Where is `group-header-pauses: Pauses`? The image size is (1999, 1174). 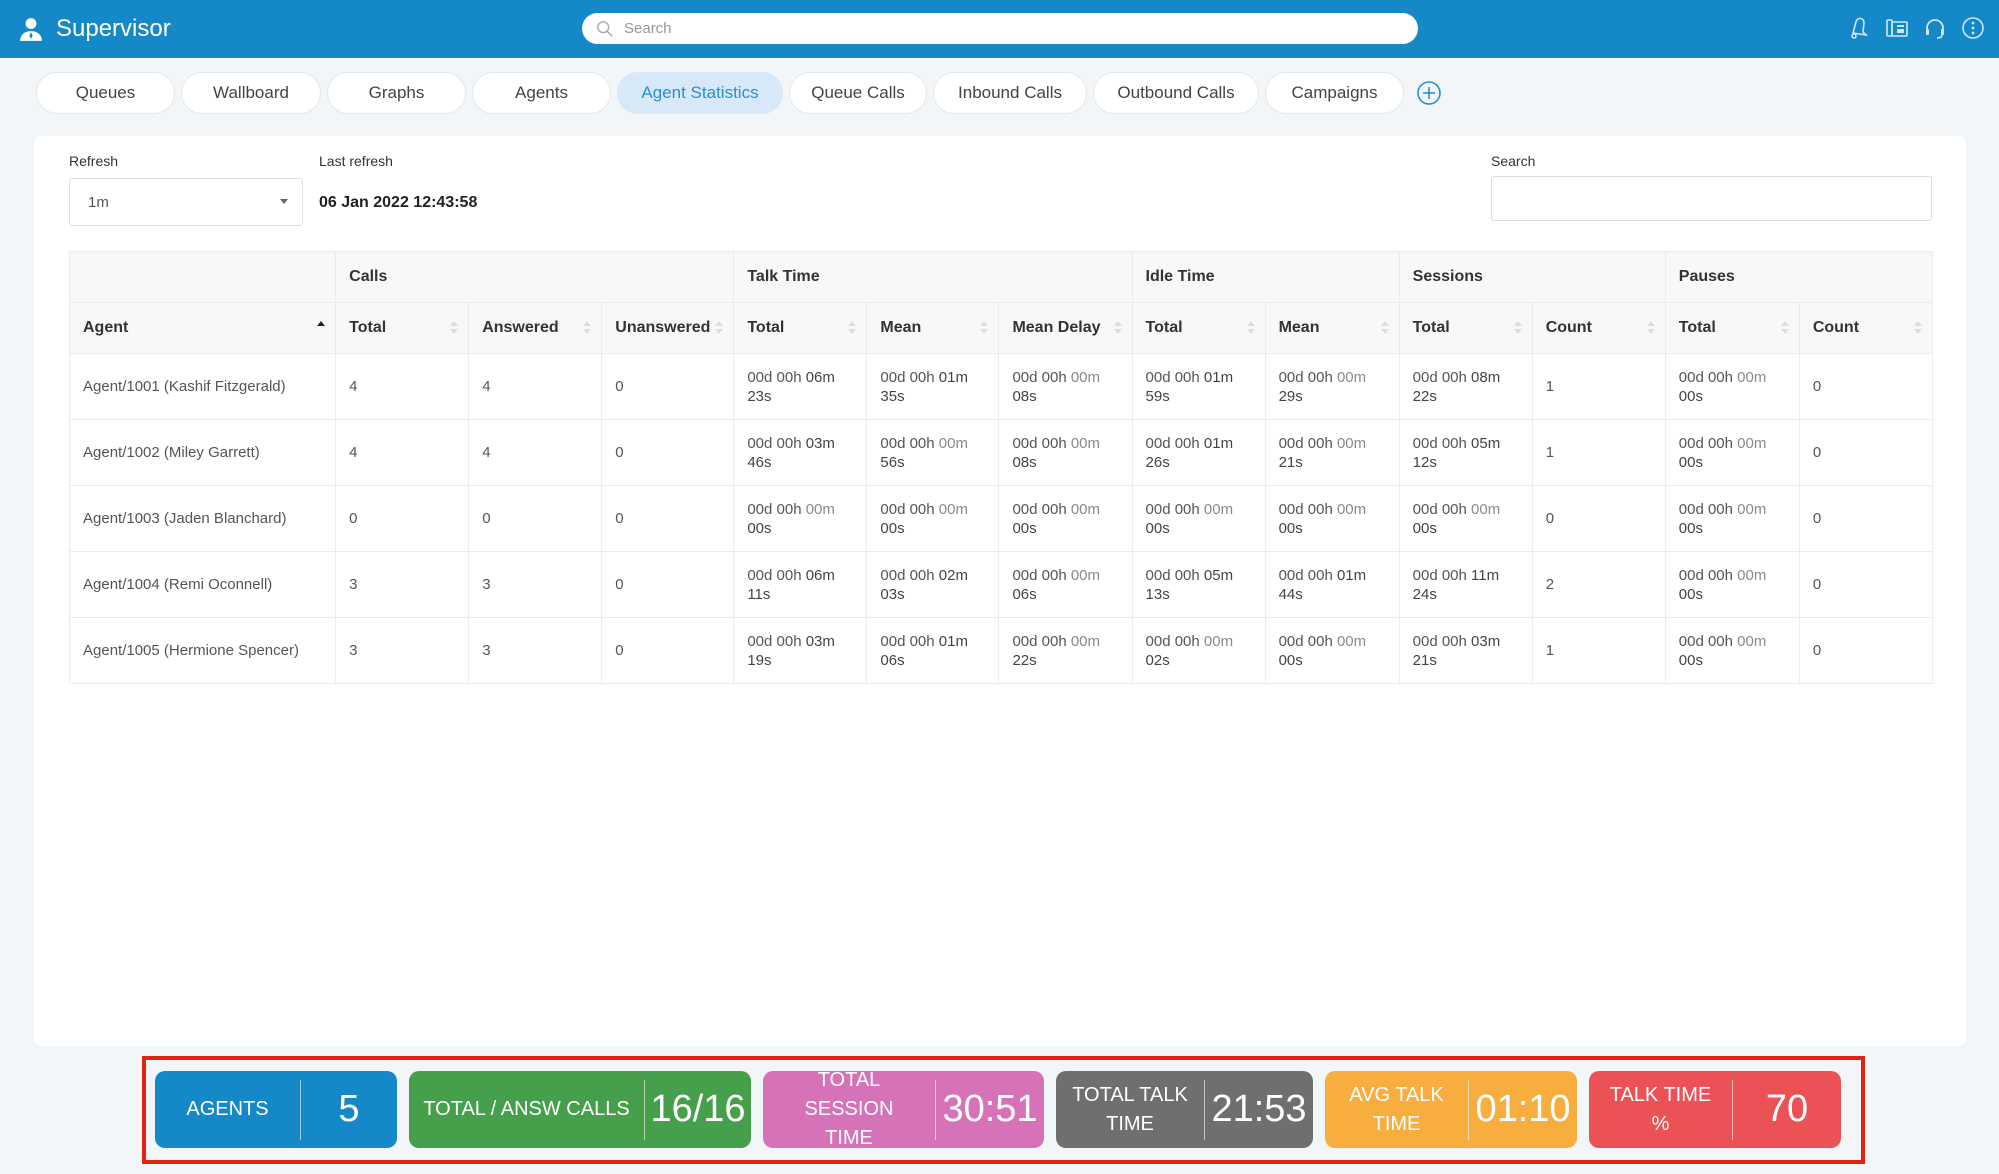
group-header-pauses: Pauses is located at coordinates (1799, 277).